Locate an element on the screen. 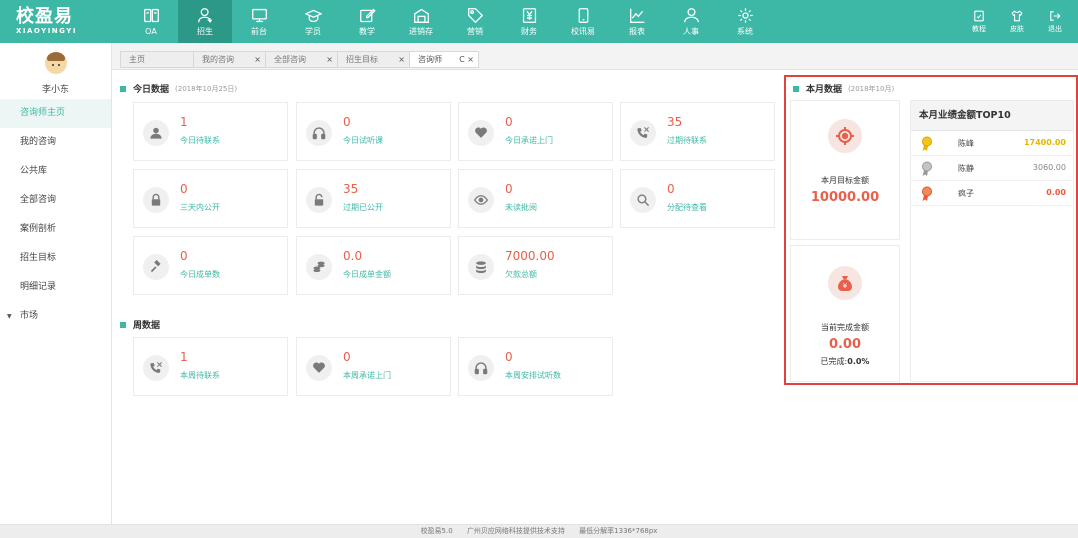 Image resolution: width=1078 pixels, height=538 pixels. nav-recruit: 招生 is located at coordinates (205, 21).